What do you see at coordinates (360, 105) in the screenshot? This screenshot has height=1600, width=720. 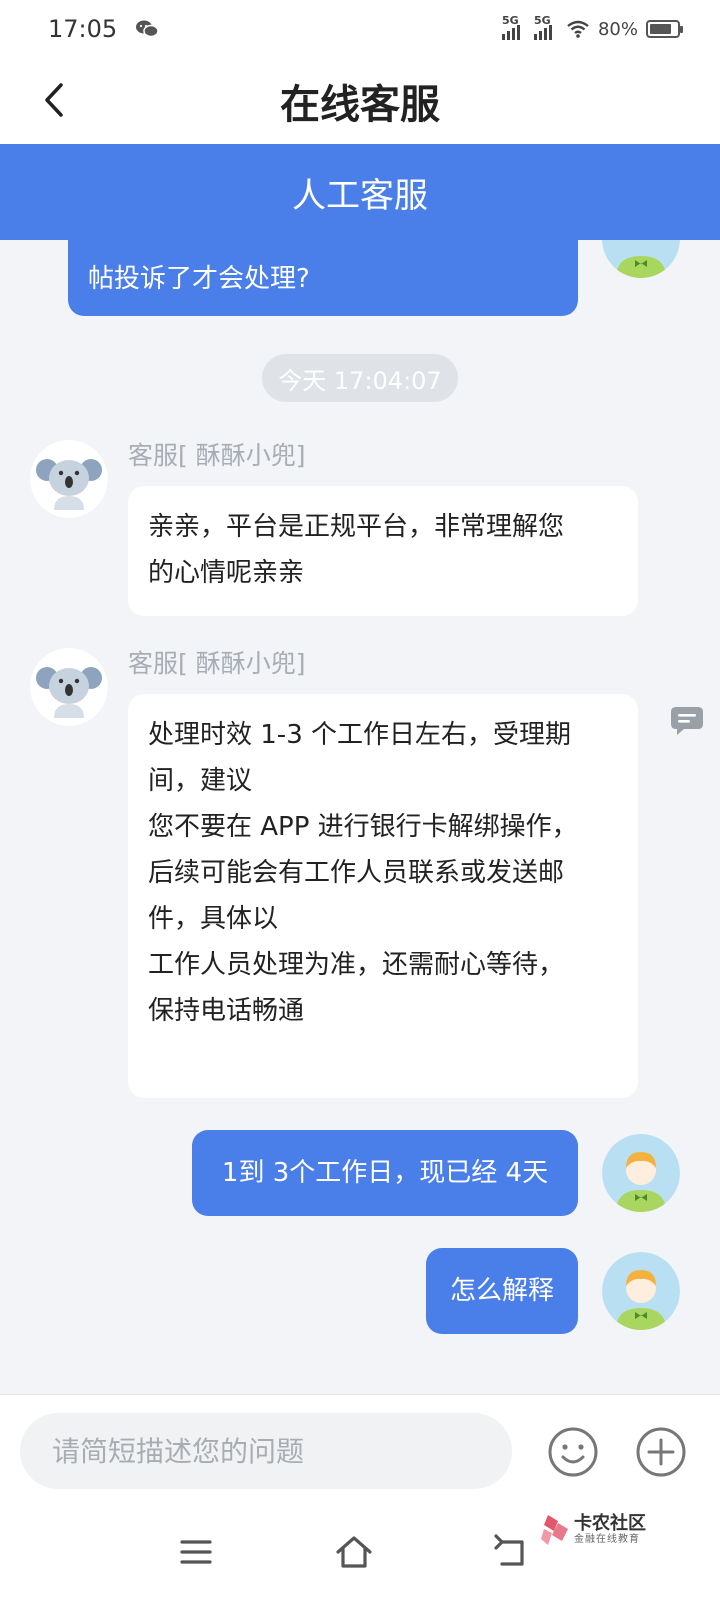 I see `page-title: 在线客服` at bounding box center [360, 105].